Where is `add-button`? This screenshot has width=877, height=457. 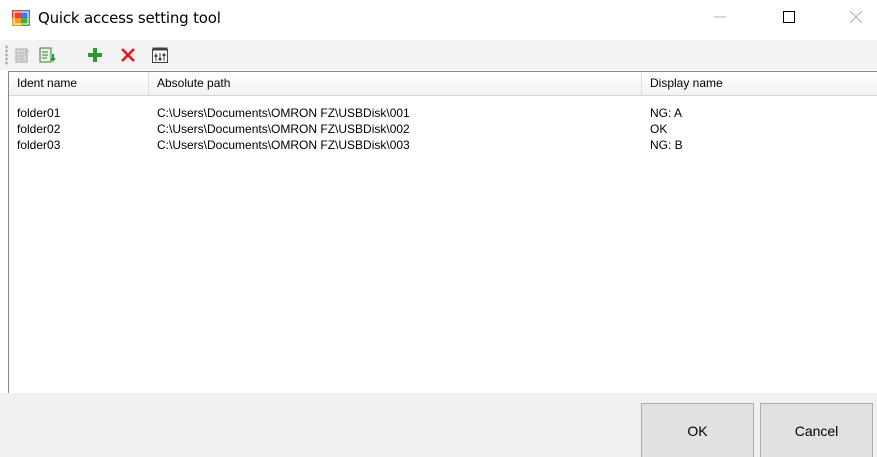 add-button is located at coordinates (95, 55).